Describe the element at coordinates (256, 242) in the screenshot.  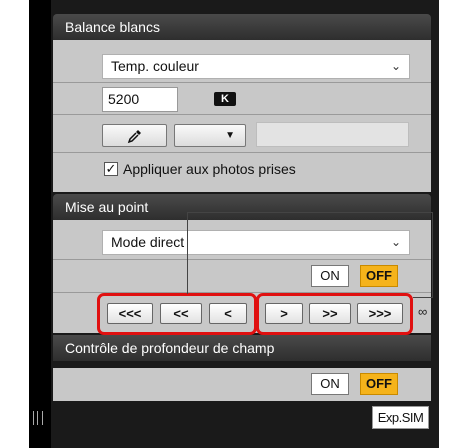
I see `focus-mode-select: Mode direct ⌄` at that location.